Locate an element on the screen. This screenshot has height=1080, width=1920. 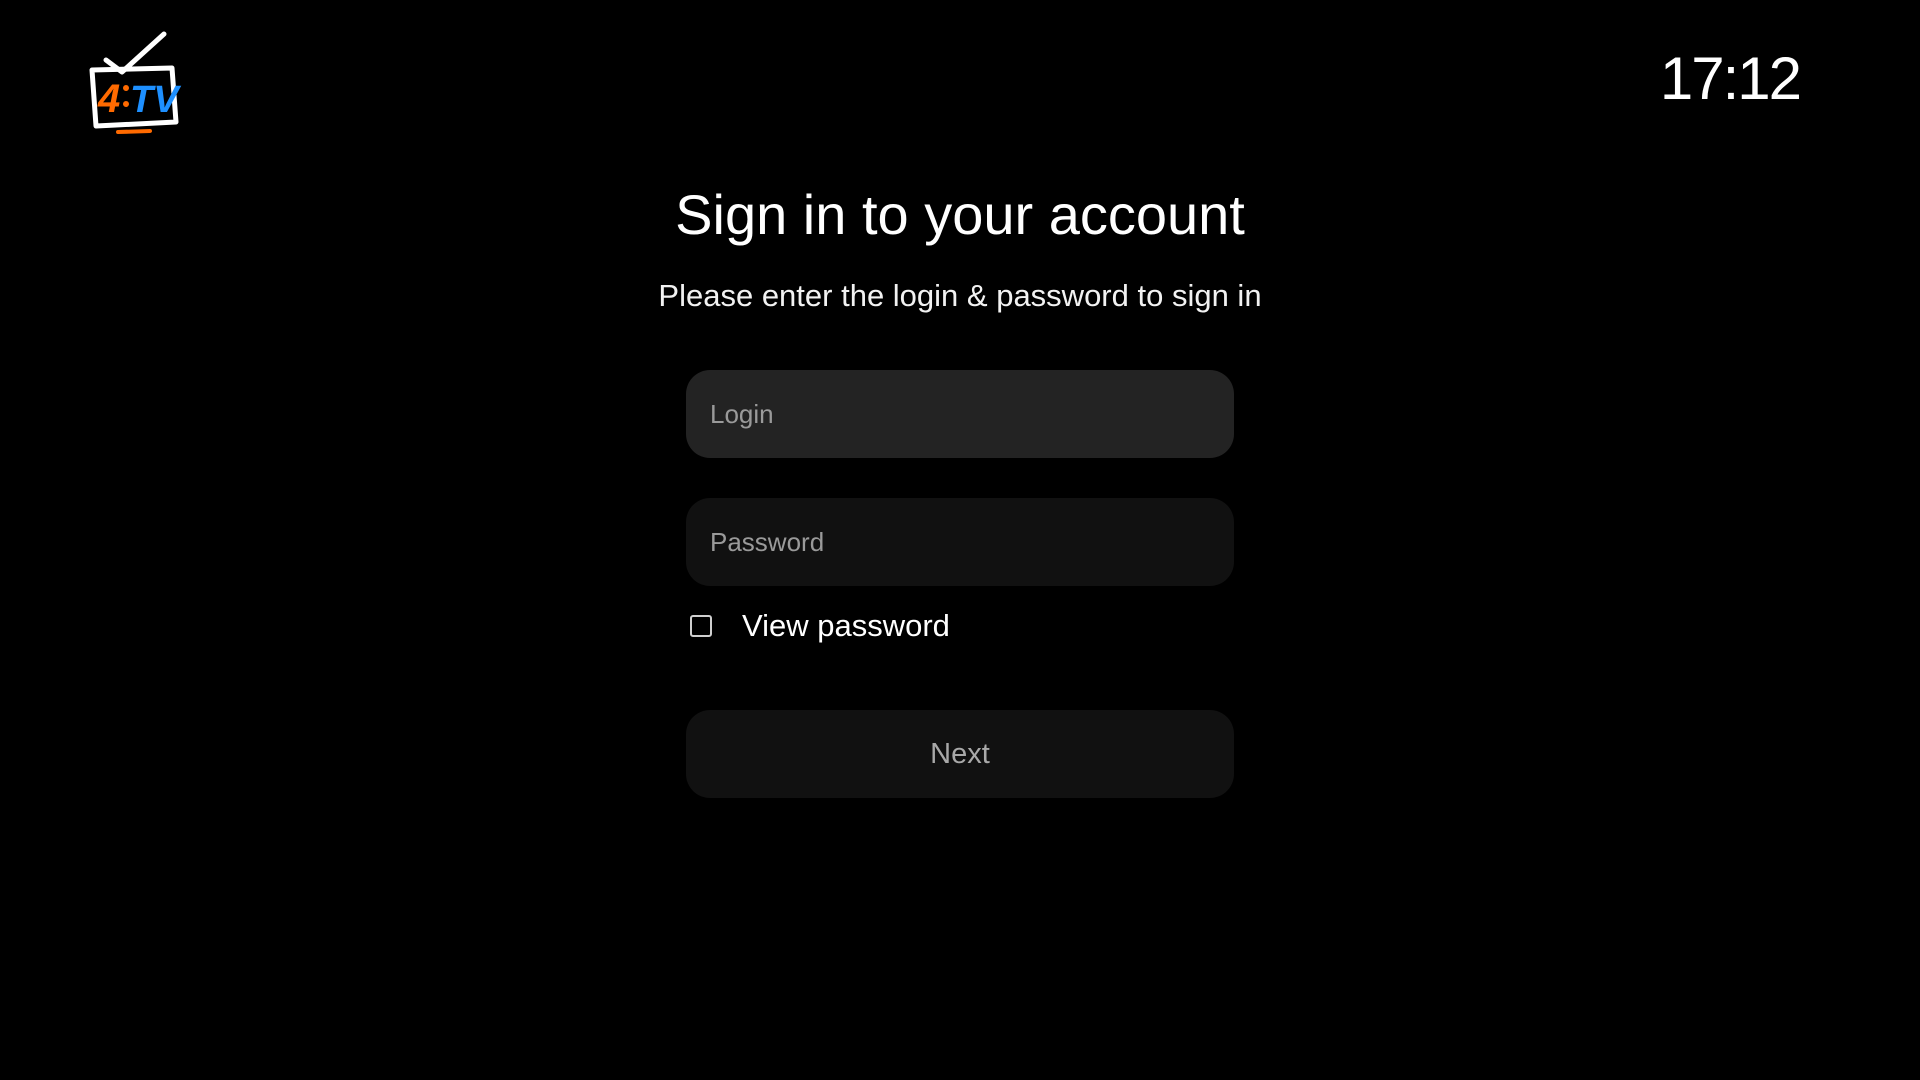
view-password-label: View password is located at coordinates (846, 625).